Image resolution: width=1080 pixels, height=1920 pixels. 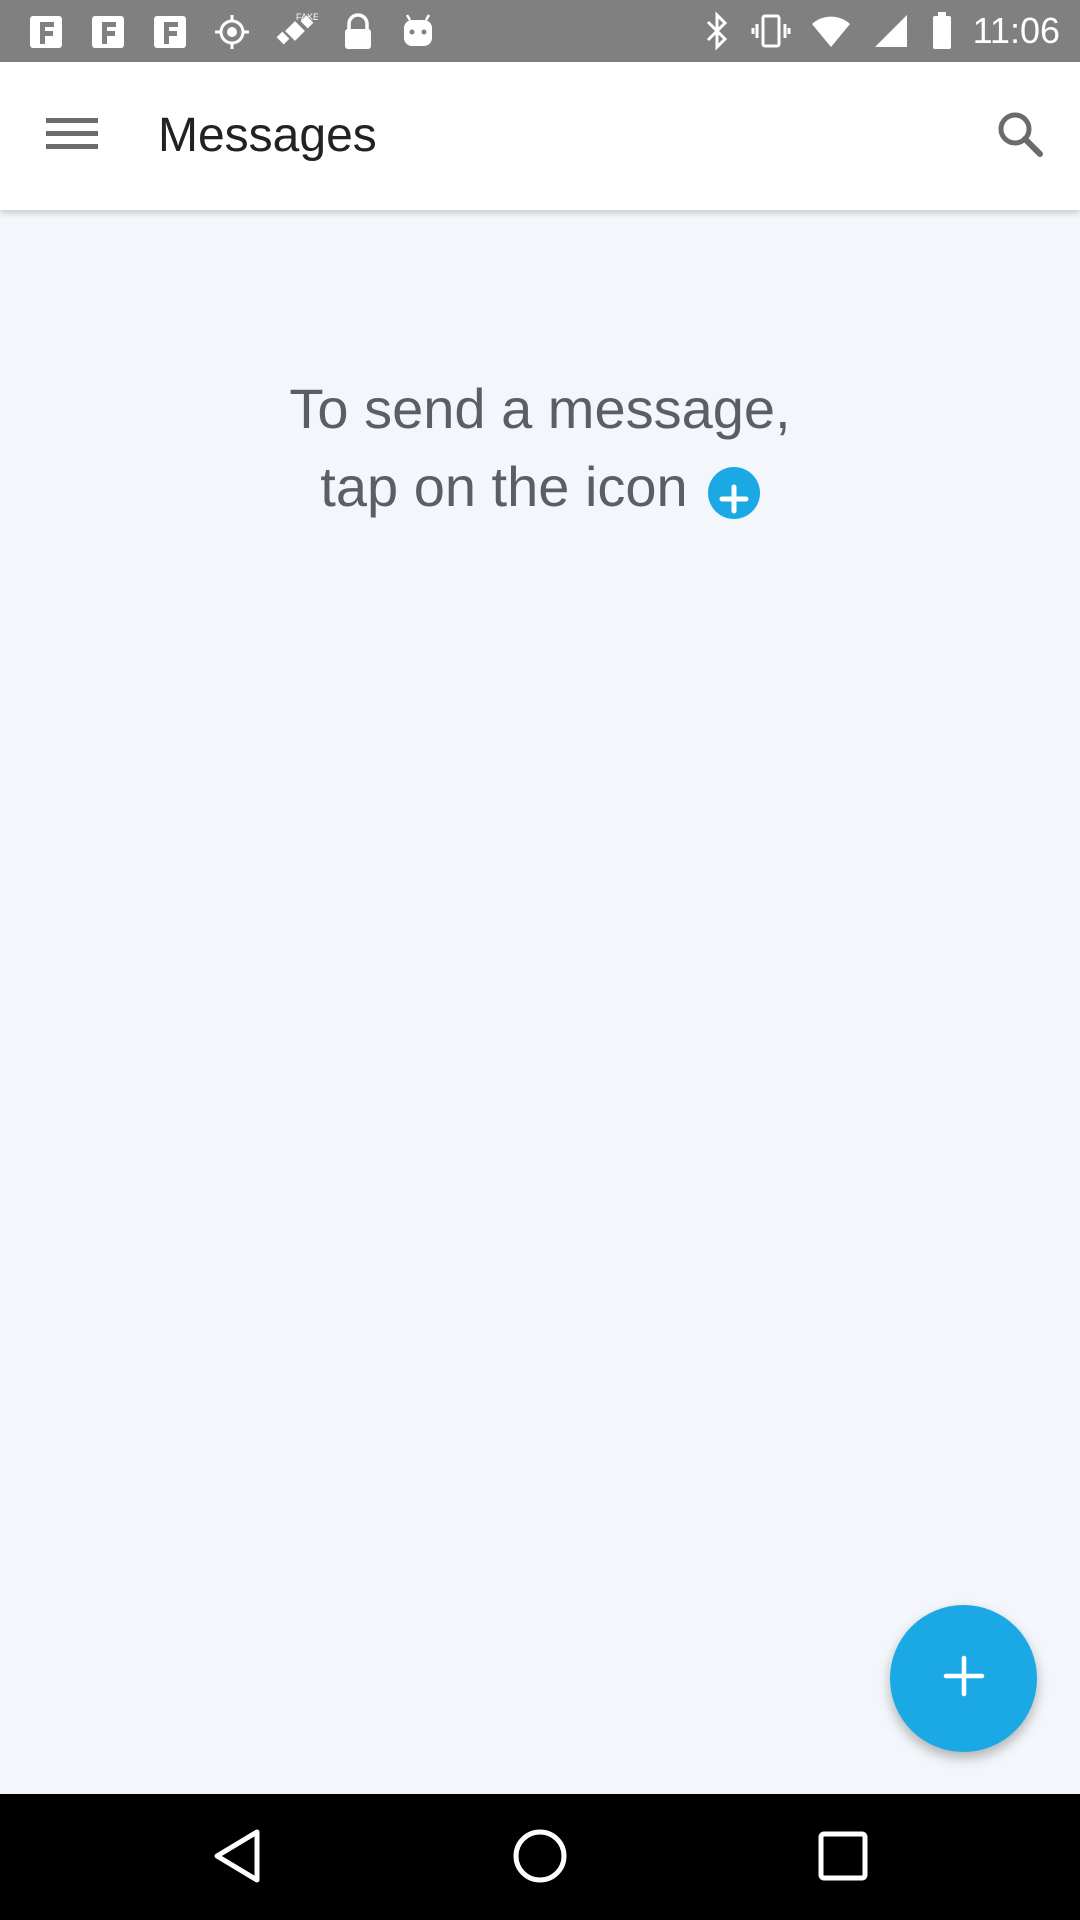 What do you see at coordinates (296, 32) in the screenshot?
I see `satellite-fake-icon: FAKE` at bounding box center [296, 32].